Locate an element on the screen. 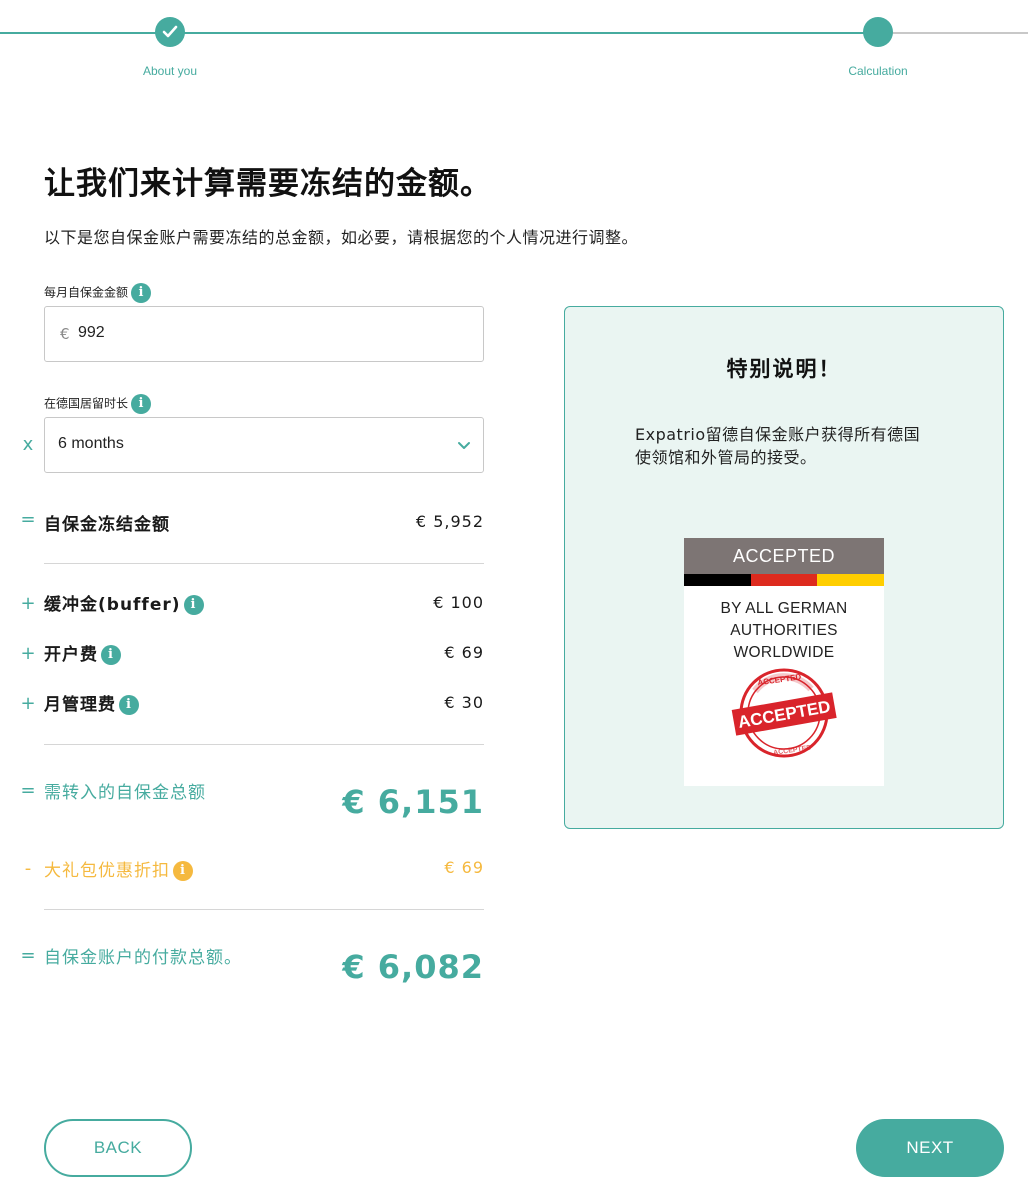  payment-total-value: € 6,082 is located at coordinates (413, 967).